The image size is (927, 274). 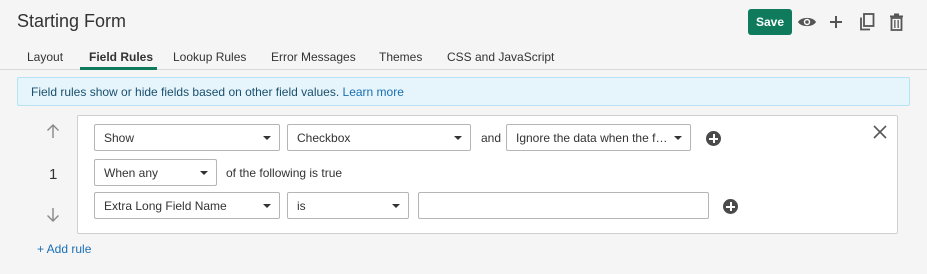 I want to click on condition-field-value: Extra Long Field Name, so click(x=165, y=206).